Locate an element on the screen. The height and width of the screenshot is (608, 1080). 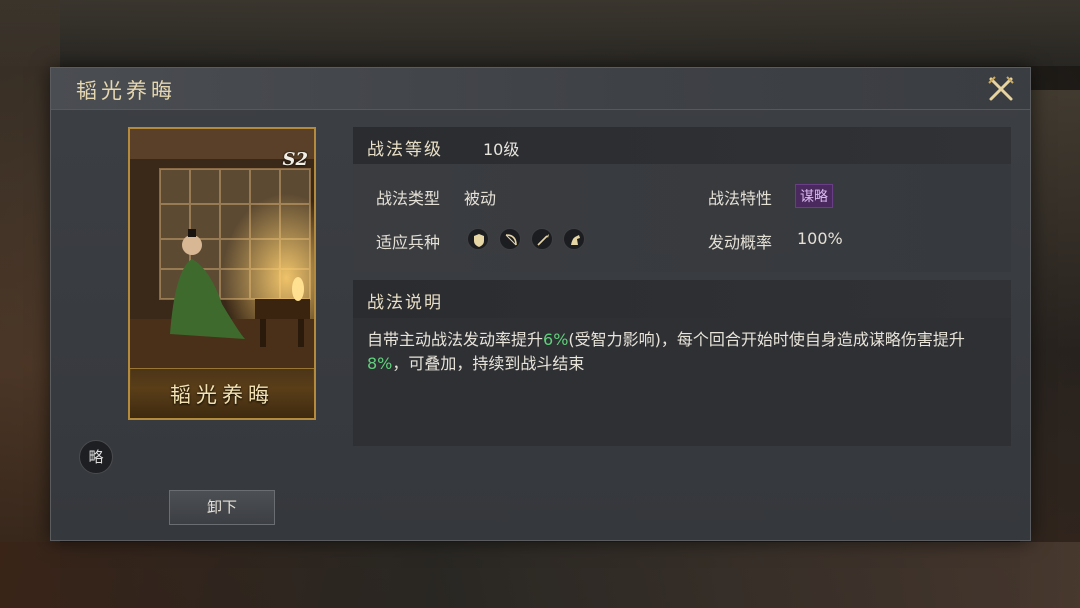
crossed-swords-close-icon is located at coordinates (1001, 88).